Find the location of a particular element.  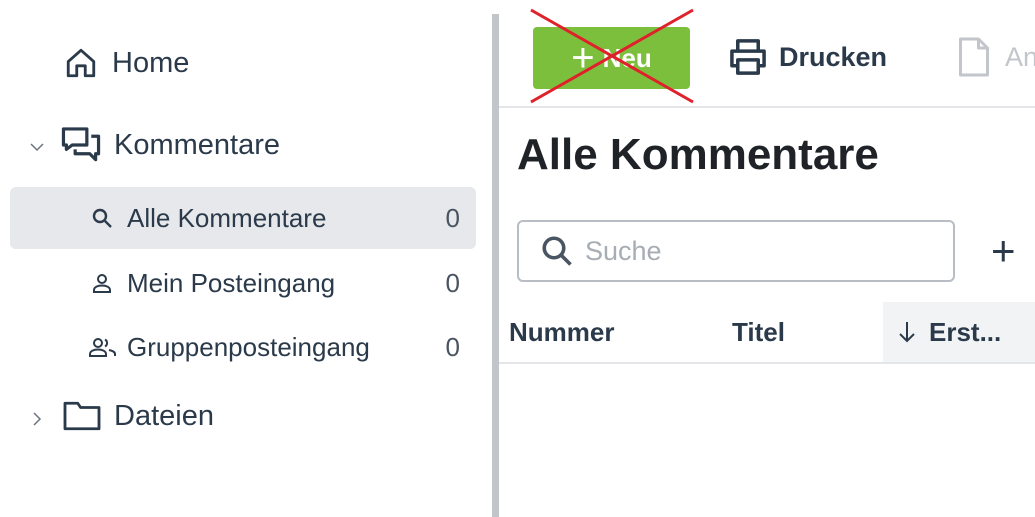

sidebar-item-mein-posteingang: Mein Posteingang 0 is located at coordinates (243, 283).